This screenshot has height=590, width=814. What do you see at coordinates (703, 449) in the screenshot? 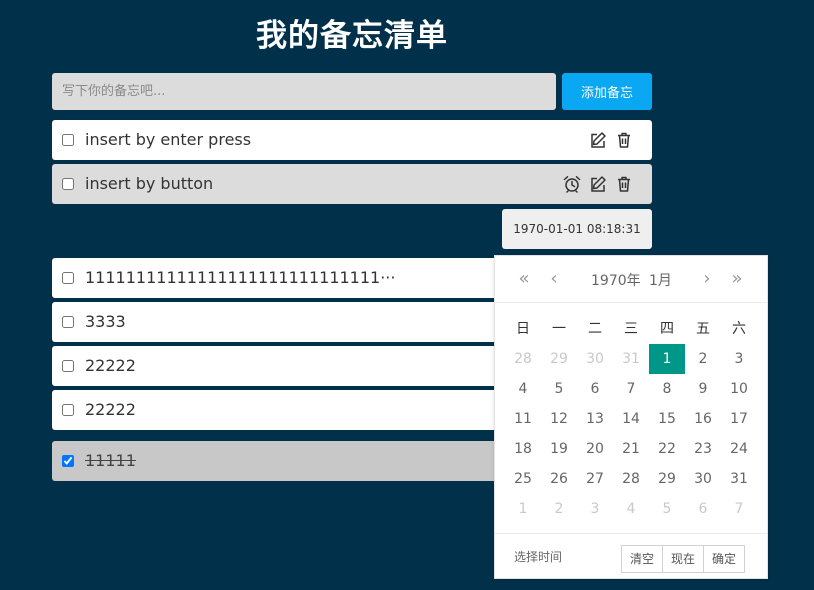
I see `day-cell: 23` at bounding box center [703, 449].